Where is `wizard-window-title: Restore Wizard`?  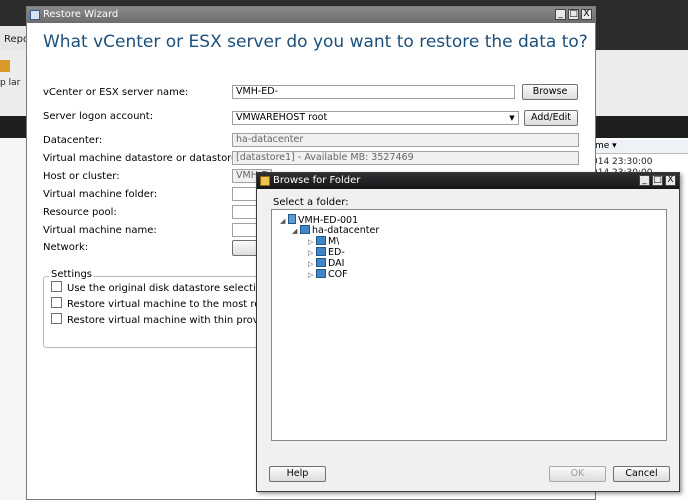 wizard-window-title: Restore Wizard is located at coordinates (81, 14).